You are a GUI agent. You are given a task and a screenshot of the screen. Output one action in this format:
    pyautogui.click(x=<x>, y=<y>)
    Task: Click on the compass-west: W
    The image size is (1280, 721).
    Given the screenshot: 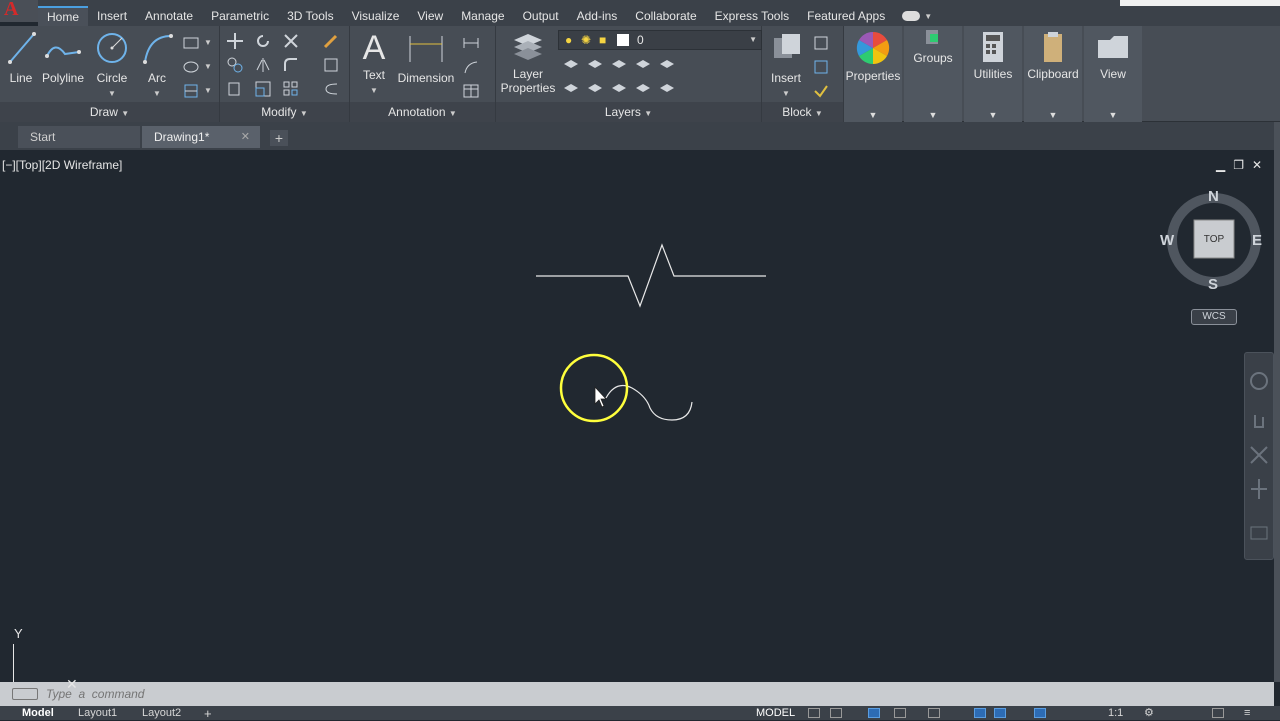 What is the action you would take?
    pyautogui.click(x=1167, y=240)
    